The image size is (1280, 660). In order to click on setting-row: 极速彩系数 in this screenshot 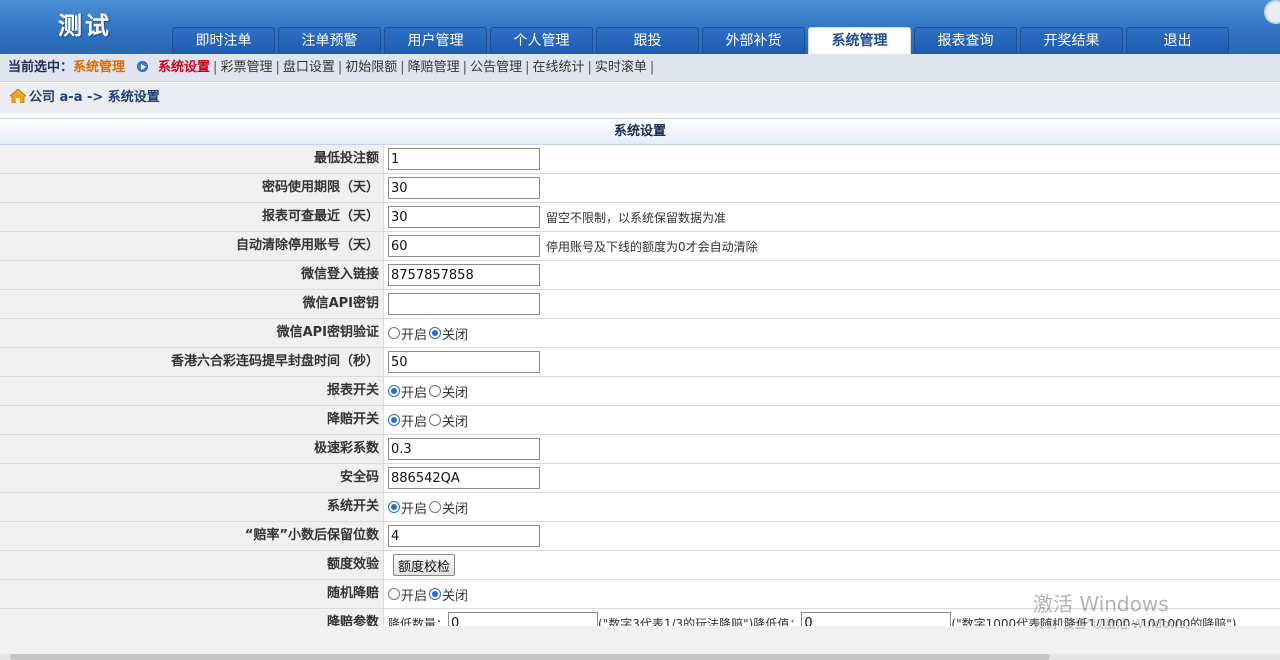, I will do `click(640, 449)`.